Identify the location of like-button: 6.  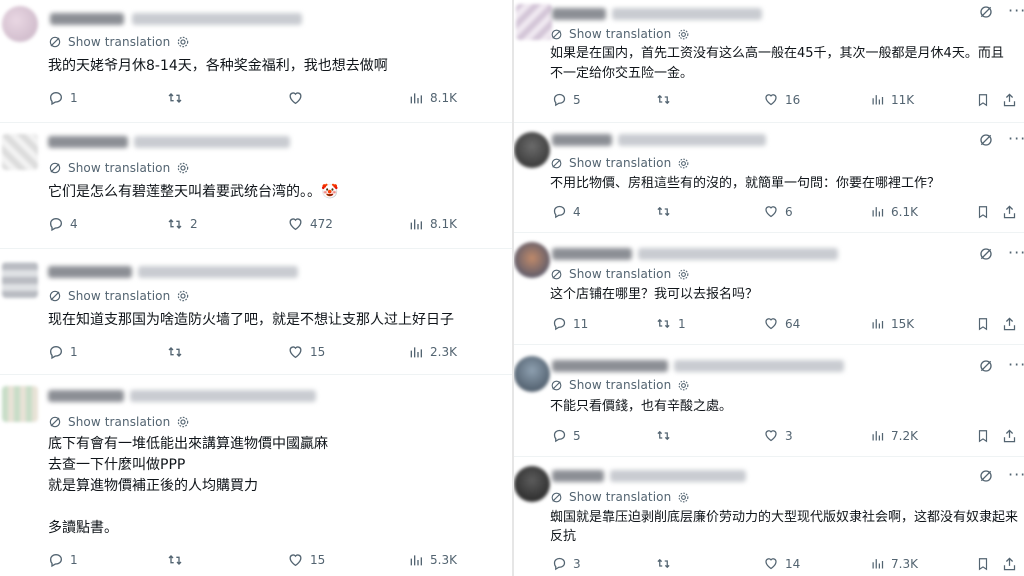
(778, 211).